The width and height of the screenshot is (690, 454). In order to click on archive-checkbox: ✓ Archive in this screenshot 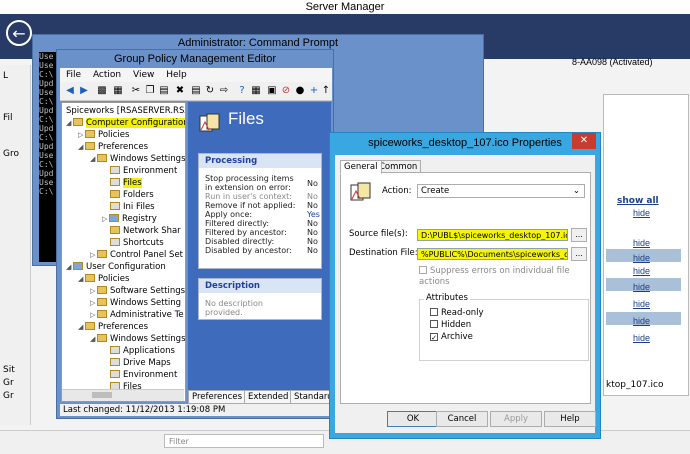, I will do `click(451, 337)`.